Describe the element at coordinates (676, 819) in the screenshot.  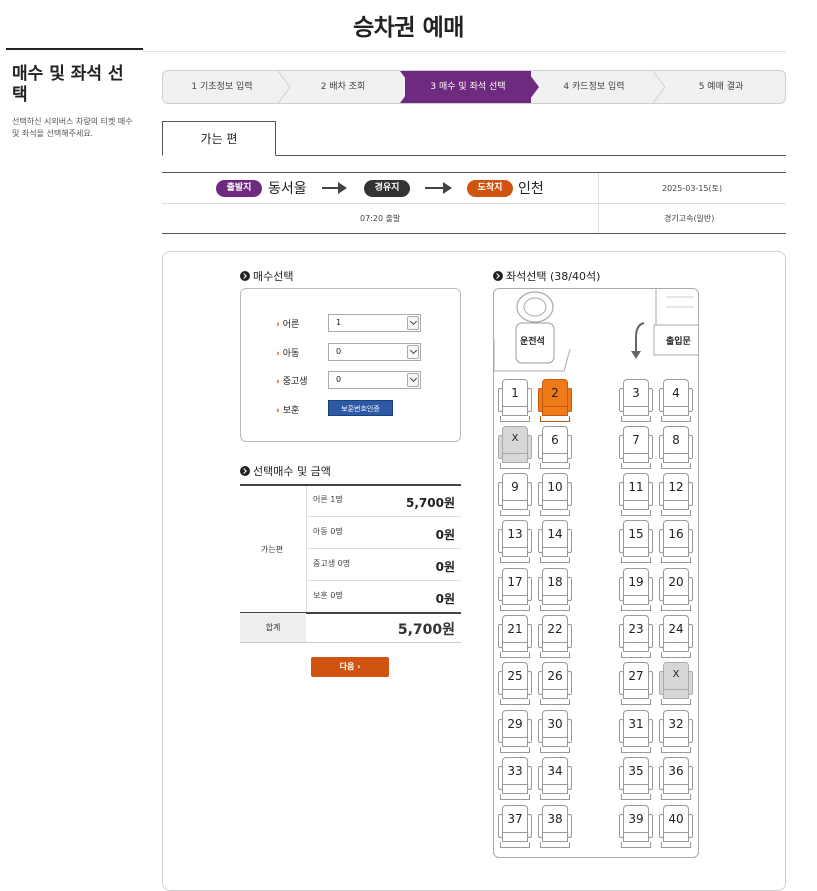
I see `seat-number: 40` at that location.